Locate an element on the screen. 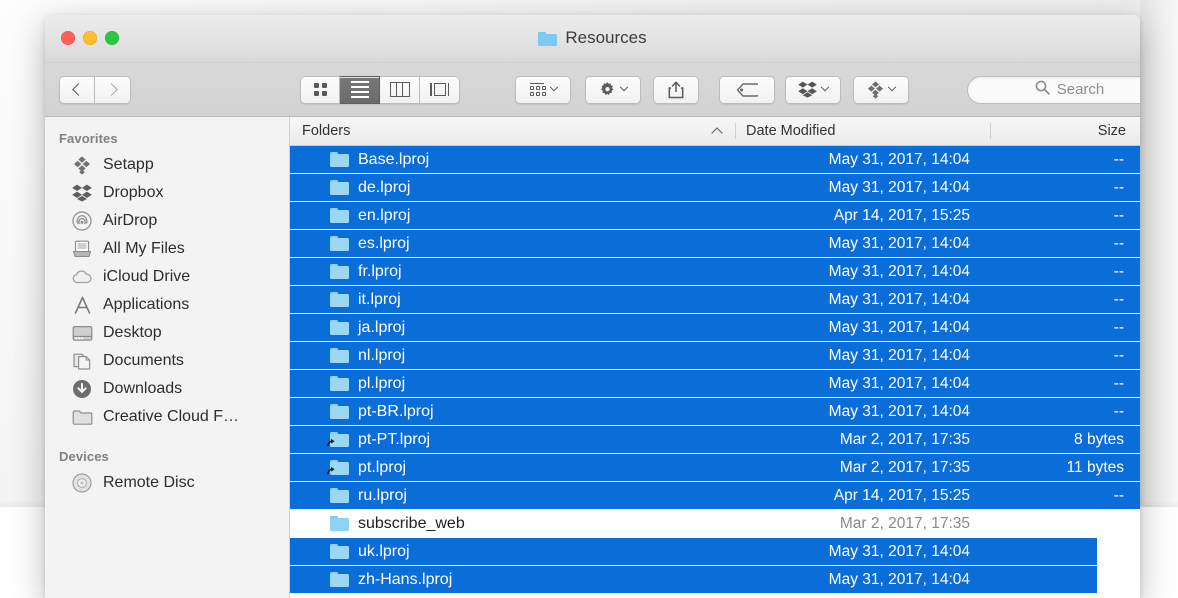 The width and height of the screenshot is (1178, 598). action-button is located at coordinates (613, 89).